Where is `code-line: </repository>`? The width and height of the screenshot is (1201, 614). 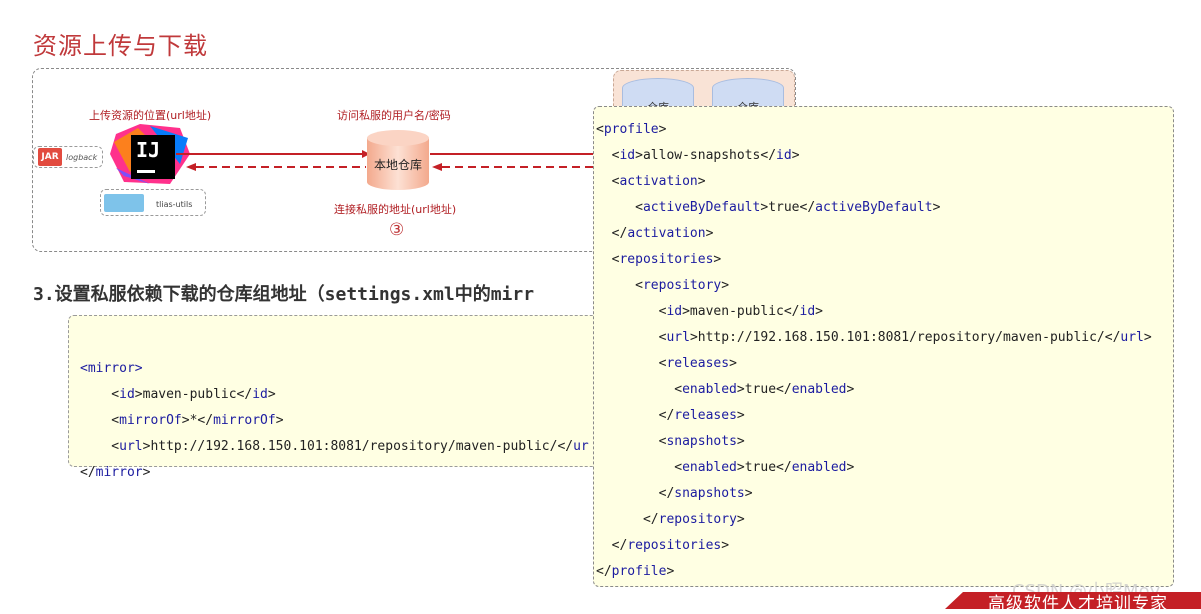
code-line: </repository> is located at coordinates (670, 519).